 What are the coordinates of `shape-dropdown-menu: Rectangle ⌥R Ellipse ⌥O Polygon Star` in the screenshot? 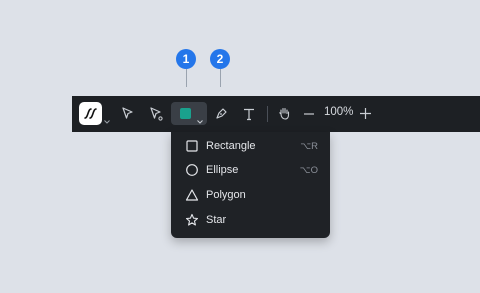 It's located at (250, 185).